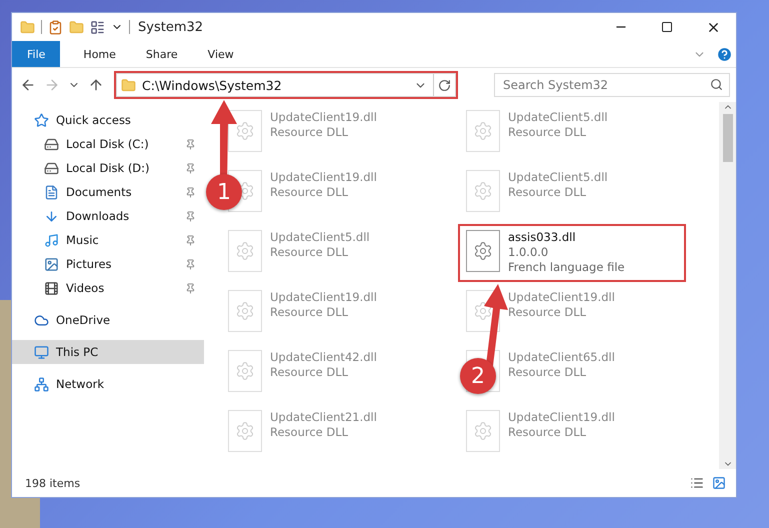  Describe the element at coordinates (716, 84) in the screenshot. I see `search-icon` at that location.